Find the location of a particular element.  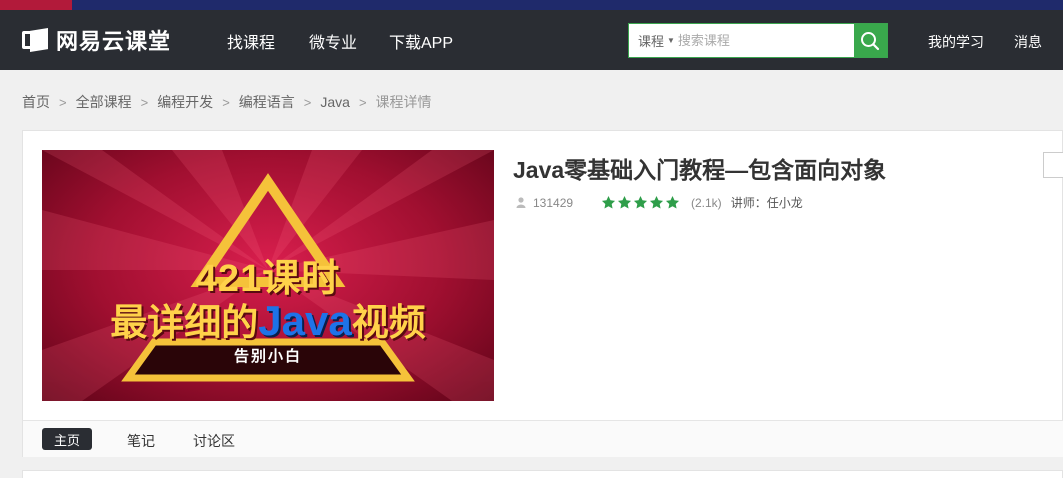

tab-discussion: 讨论区 is located at coordinates (214, 441).